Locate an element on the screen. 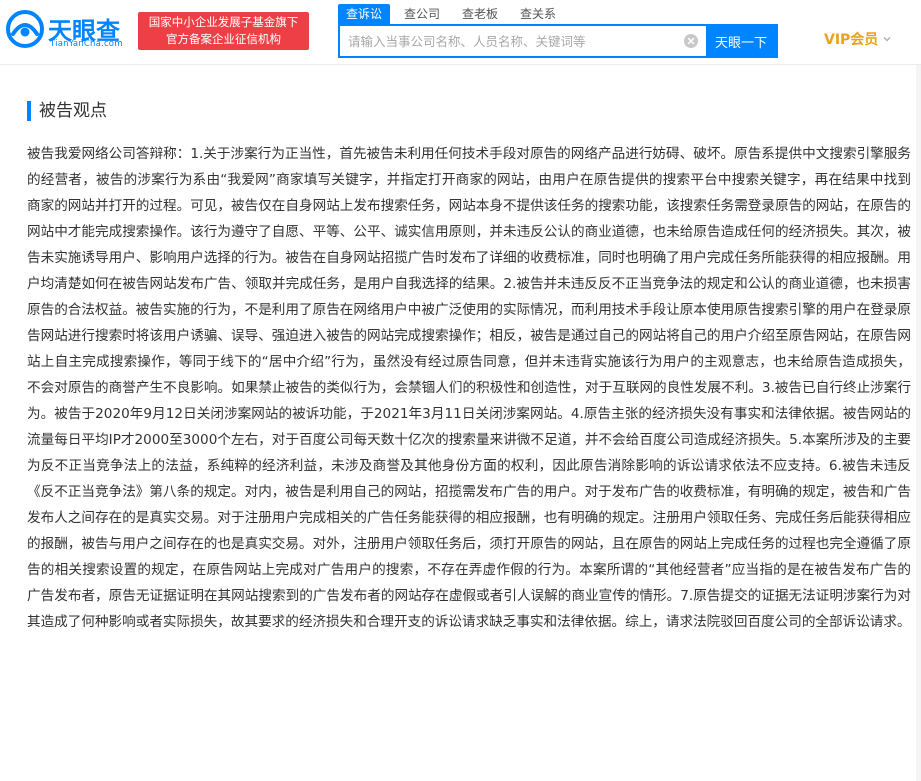 Image resolution: width=921 pixels, height=781 pixels. search-button: 天眼一下 is located at coordinates (741, 41).